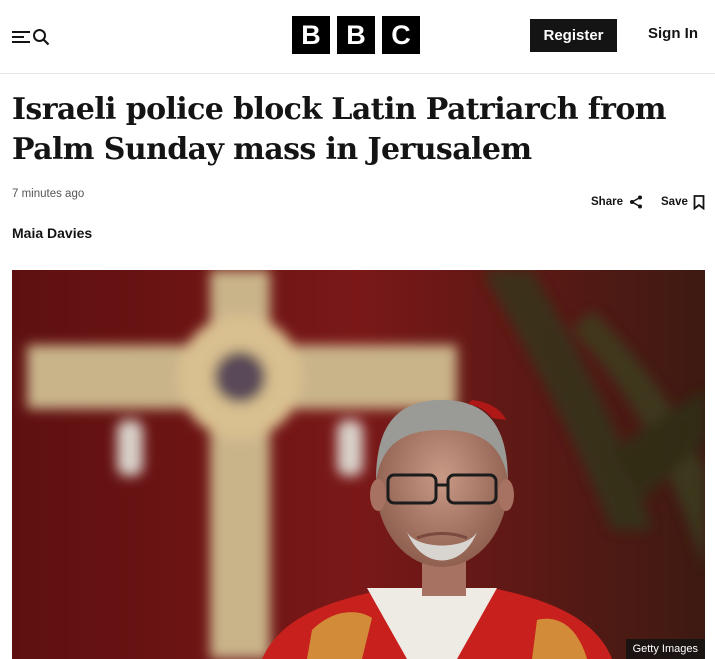 The width and height of the screenshot is (715, 659). I want to click on bookmark-icon, so click(699, 202).